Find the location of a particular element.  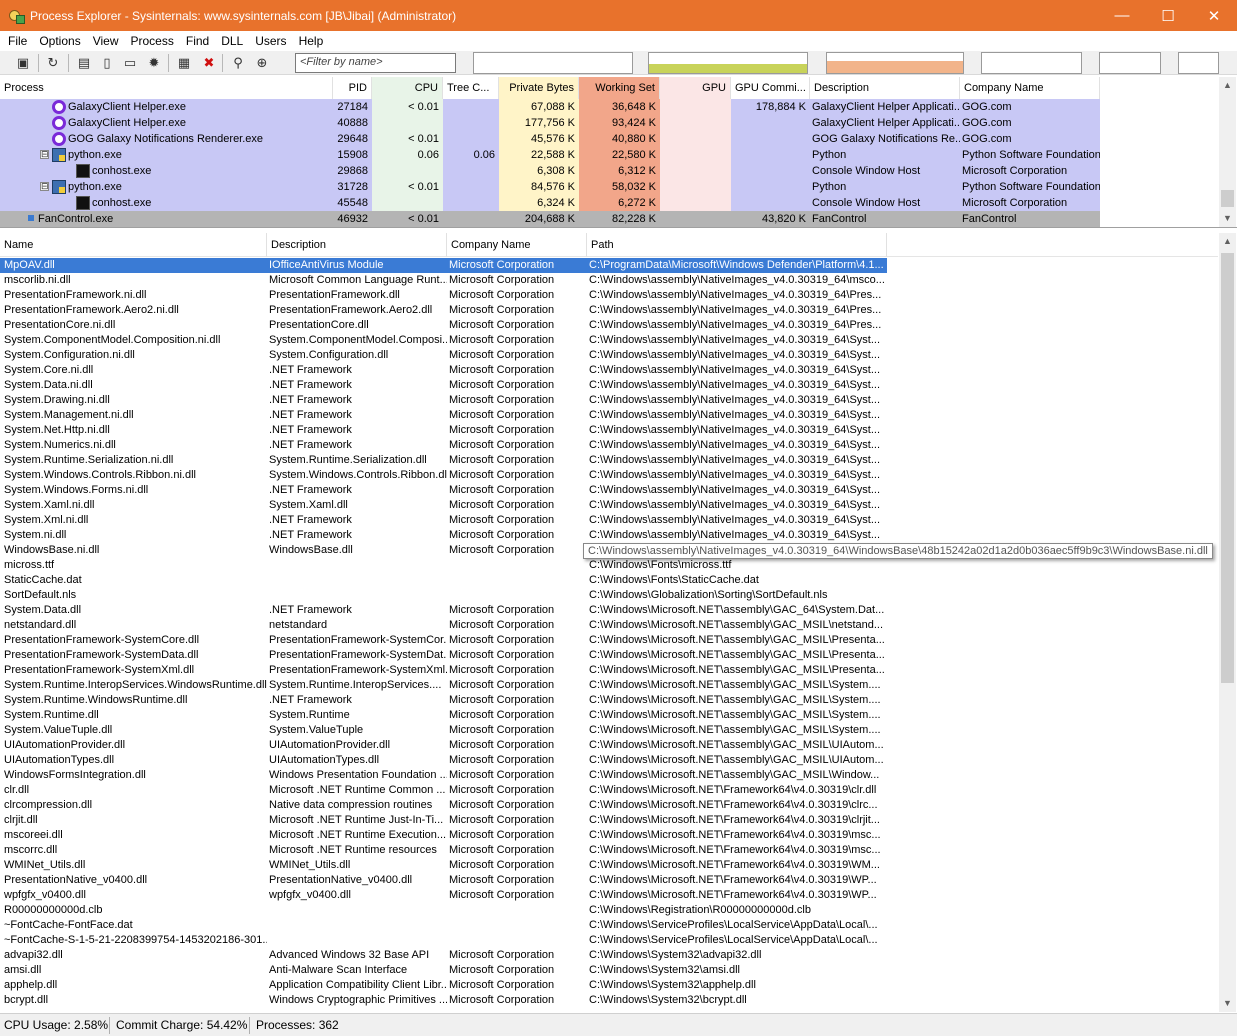

menu-dll: DLL is located at coordinates (232, 41).